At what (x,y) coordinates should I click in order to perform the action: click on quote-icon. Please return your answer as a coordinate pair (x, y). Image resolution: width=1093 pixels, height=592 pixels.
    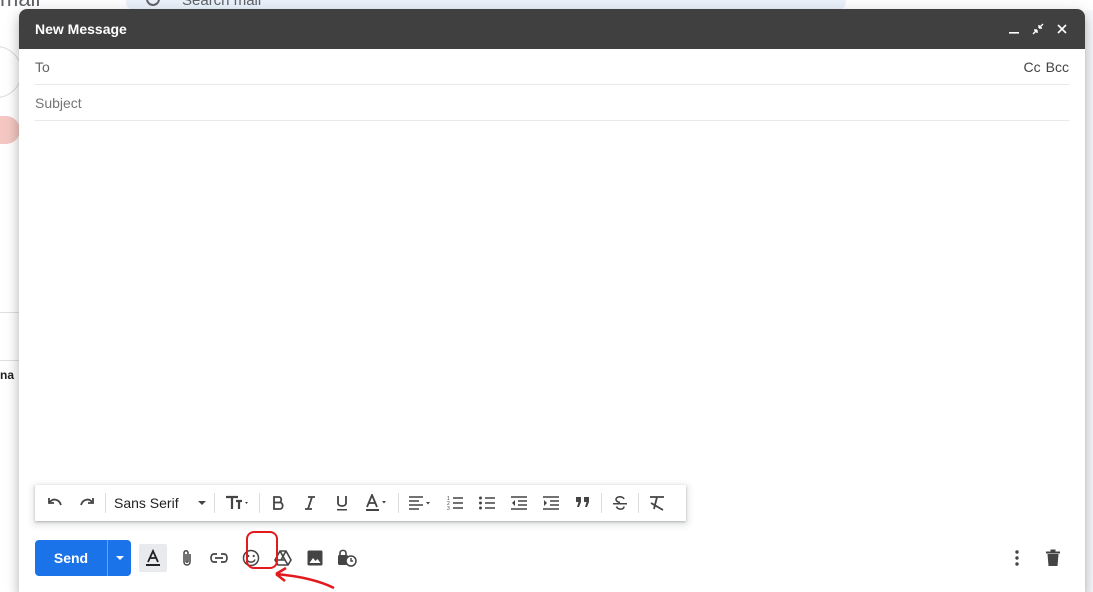
    Looking at the image, I should click on (583, 503).